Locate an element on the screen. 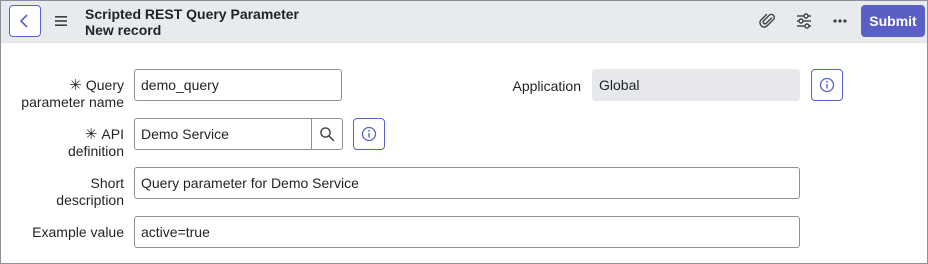  hamburger-menu-icon is located at coordinates (61, 21).